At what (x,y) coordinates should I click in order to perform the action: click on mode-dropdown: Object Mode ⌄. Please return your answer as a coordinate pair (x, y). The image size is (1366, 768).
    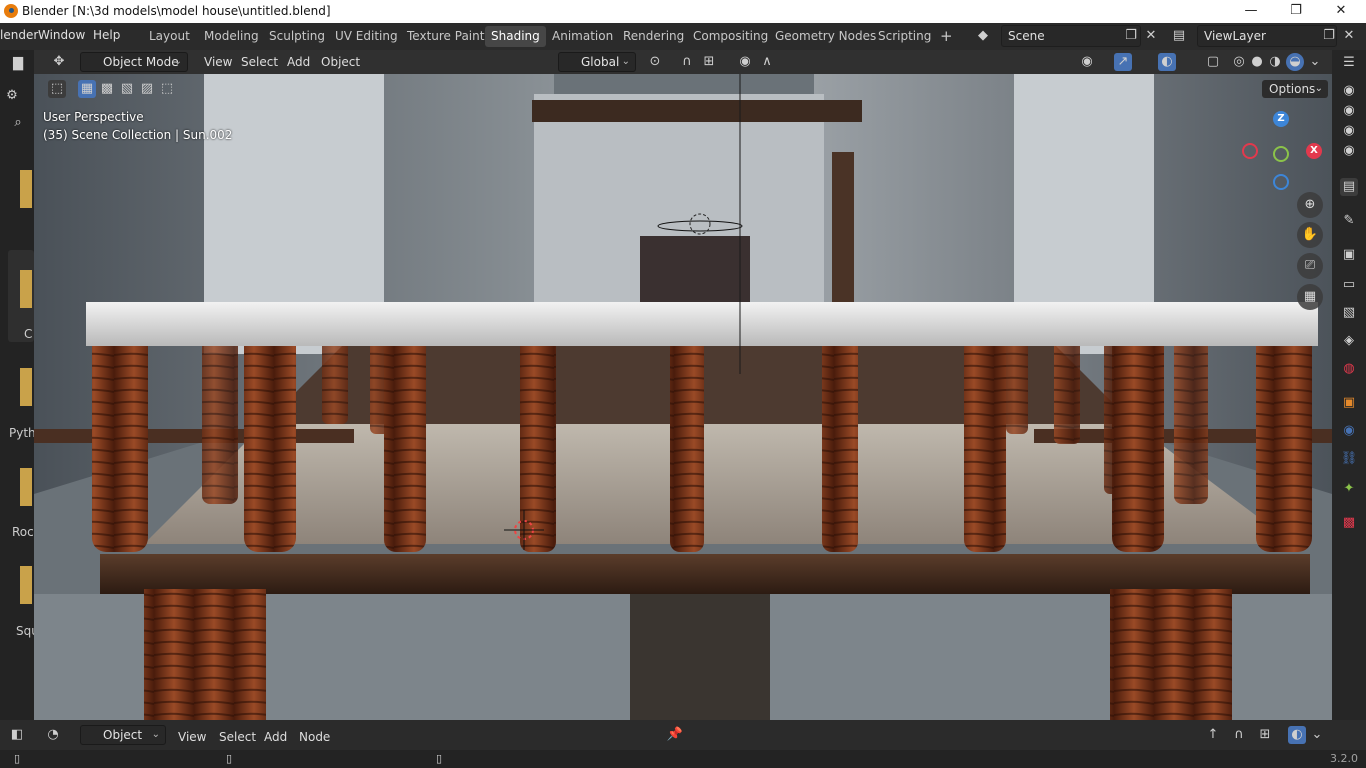
    Looking at the image, I should click on (134, 62).